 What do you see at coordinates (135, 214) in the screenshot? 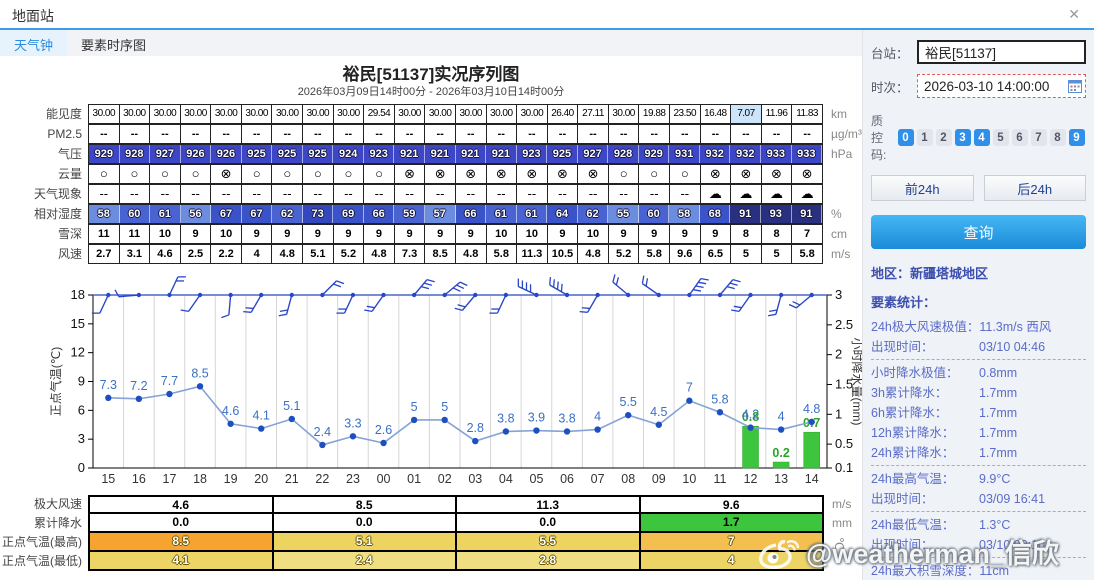
I see `grid-cell: 60` at bounding box center [135, 214].